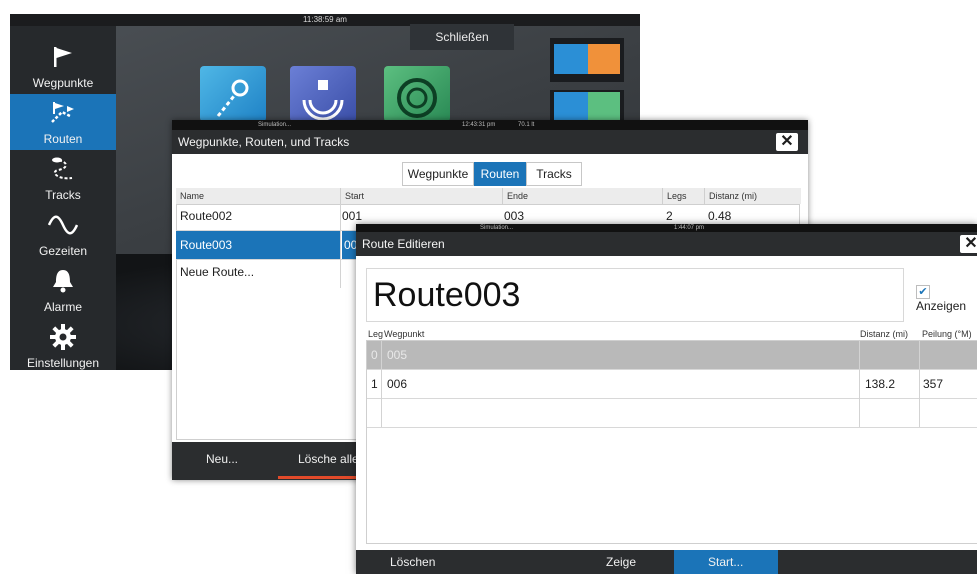 The width and height of the screenshot is (977, 574). Describe the element at coordinates (554, 174) in the screenshot. I see `tab-tracks: Tracks` at that location.